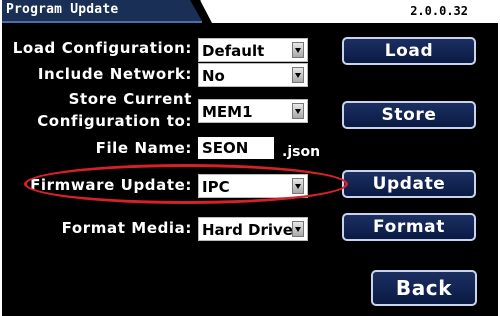 Image resolution: width=500 pixels, height=316 pixels. I want to click on include-network-dropdown: No, so click(253, 75).